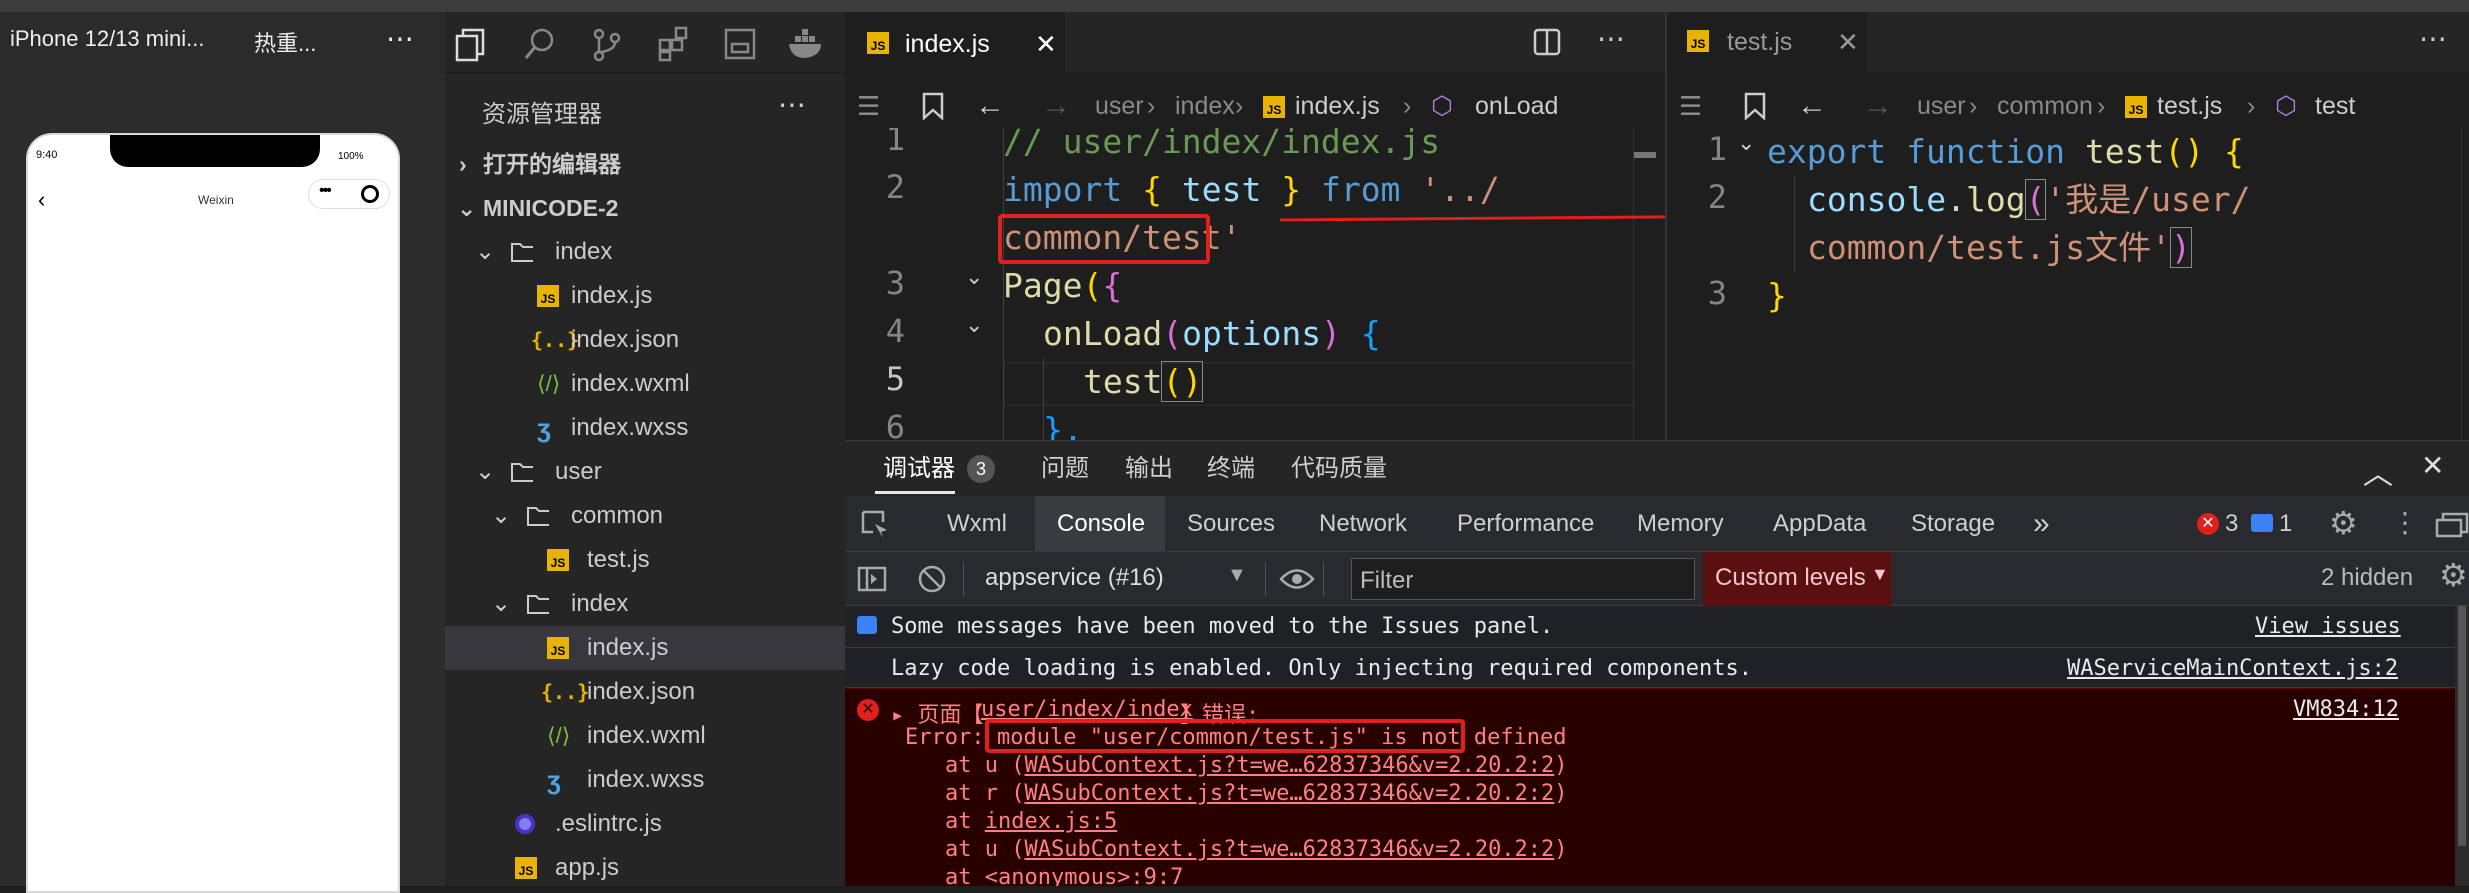 This screenshot has height=893, width=2469. What do you see at coordinates (1339, 469) in the screenshot?
I see `tab-code-quality: 代码质量` at bounding box center [1339, 469].